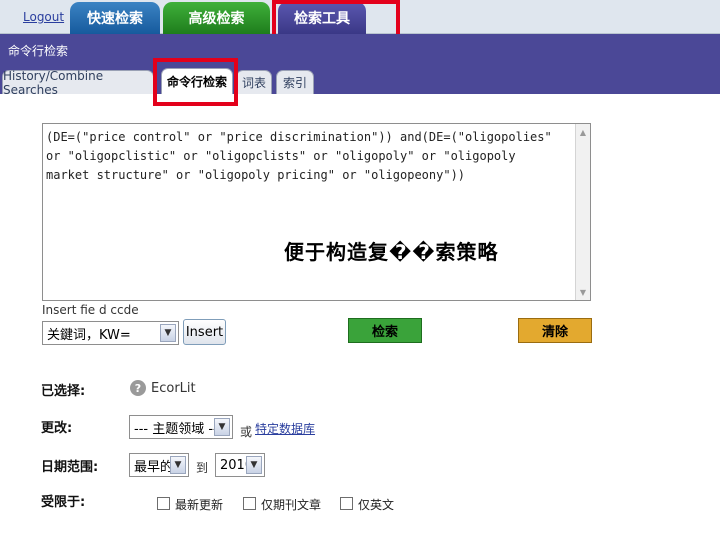 The width and height of the screenshot is (720, 540). Describe the element at coordinates (78, 83) in the screenshot. I see `subtab-history: History/Combine Searches` at that location.